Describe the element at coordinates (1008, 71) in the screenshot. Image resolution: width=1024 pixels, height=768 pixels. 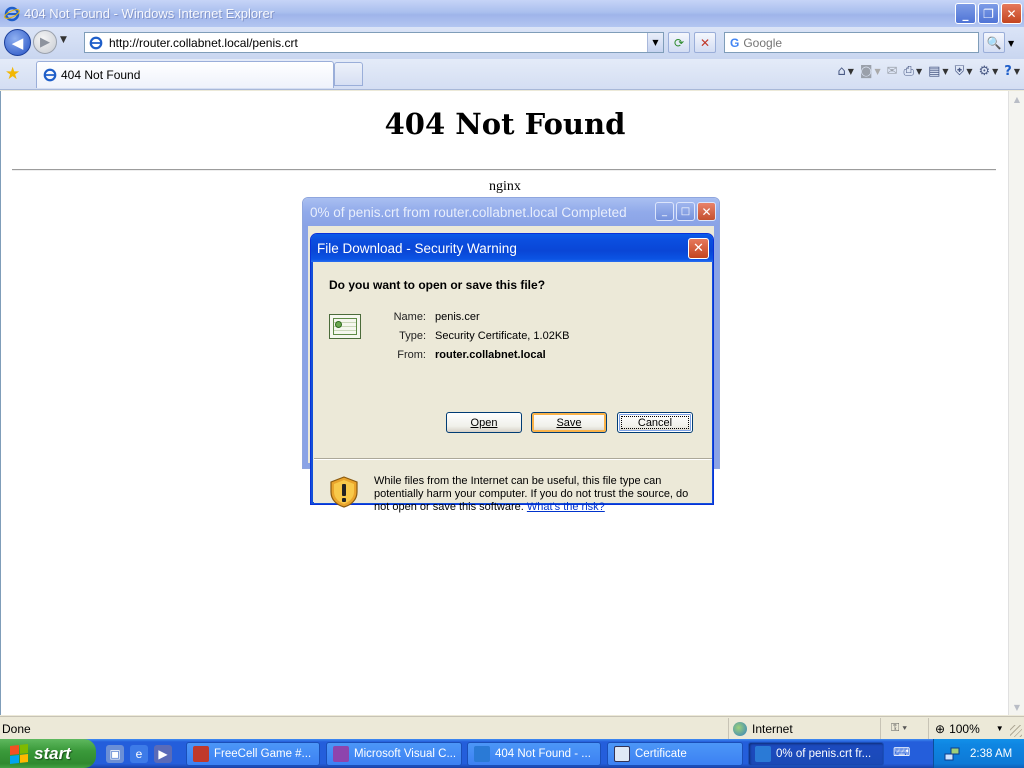
I see `help-icon: ?` at that location.